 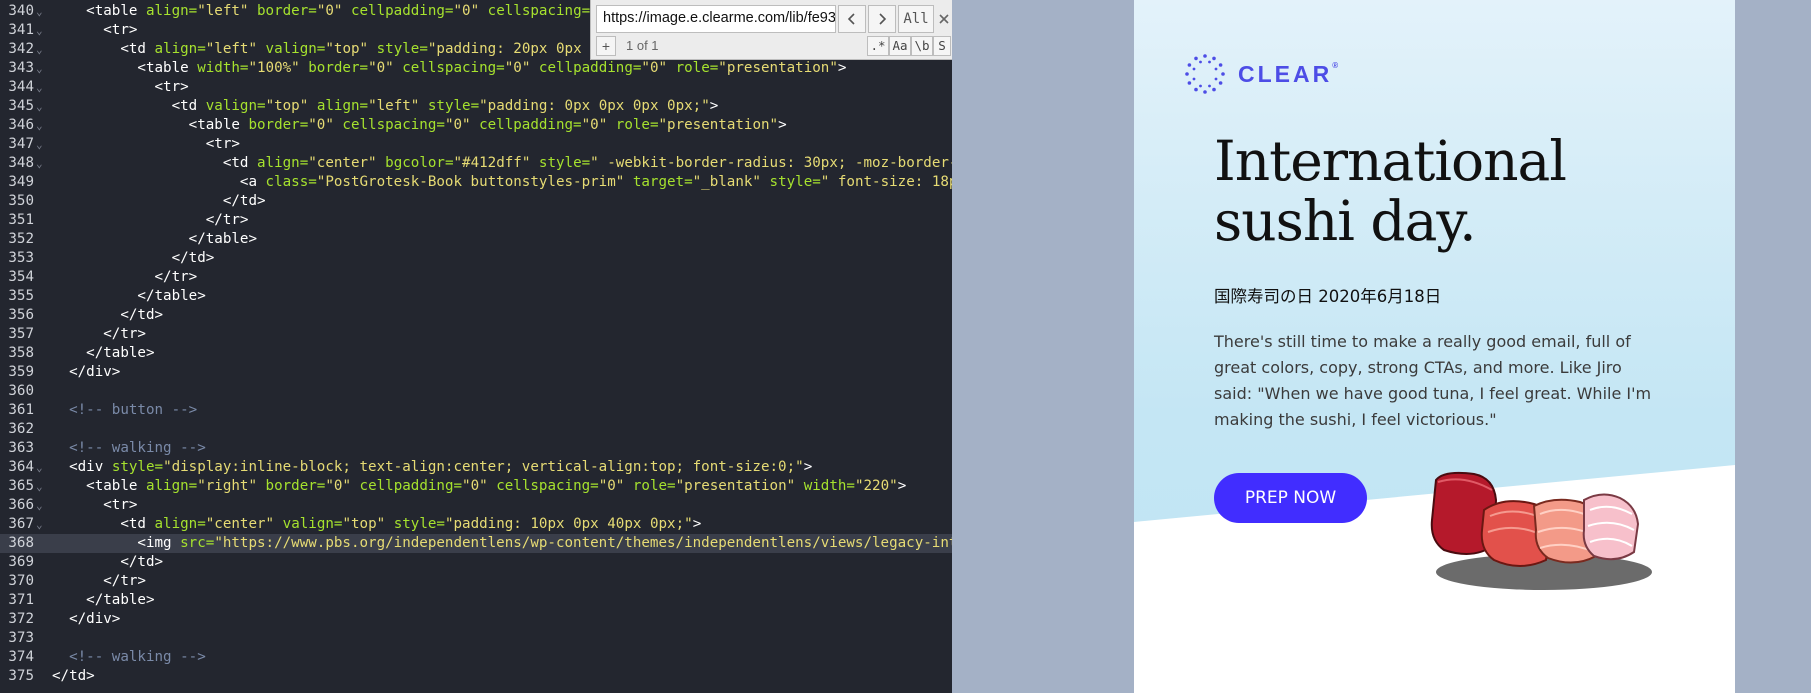 What do you see at coordinates (476, 201) in the screenshot?
I see `code-line: 350 </td>` at bounding box center [476, 201].